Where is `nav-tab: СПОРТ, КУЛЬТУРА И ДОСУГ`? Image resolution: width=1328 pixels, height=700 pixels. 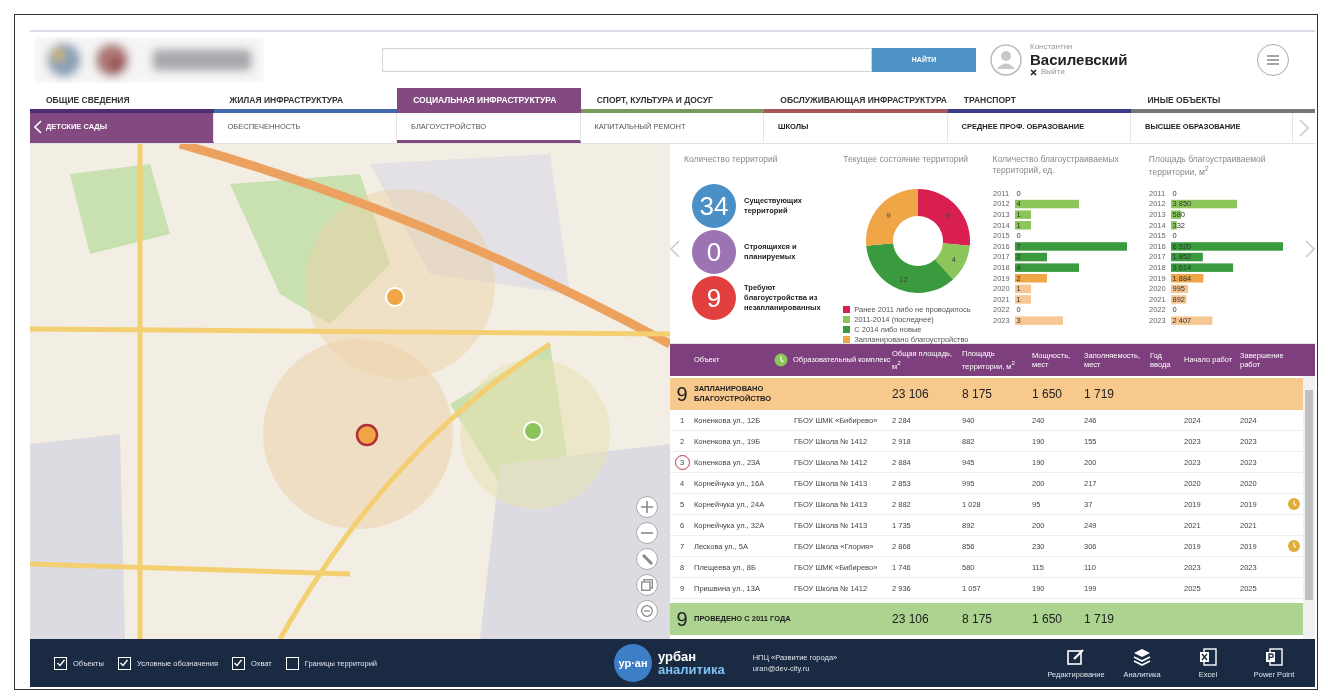
nav-tab: СПОРТ, КУЛЬТУРА И ДОСУГ is located at coordinates (672, 100).